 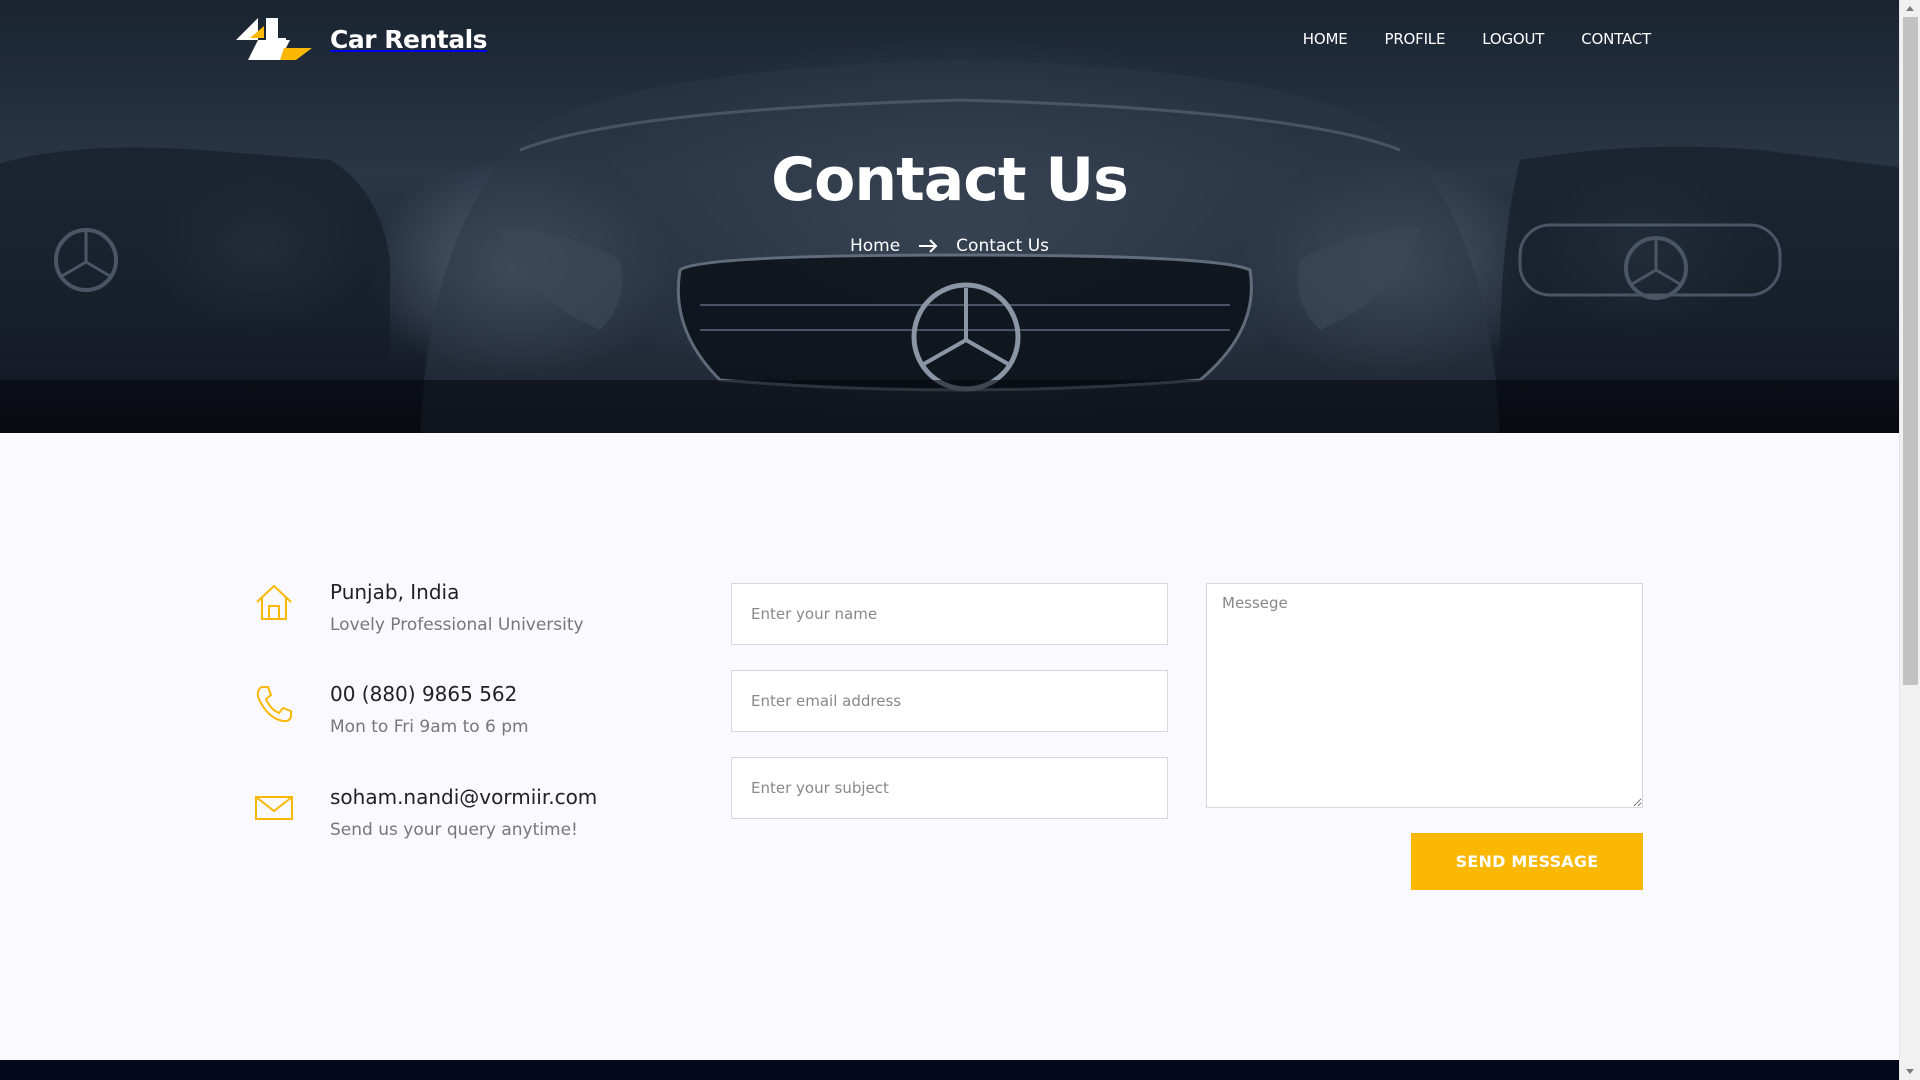 I want to click on email-input, so click(x=949, y=701).